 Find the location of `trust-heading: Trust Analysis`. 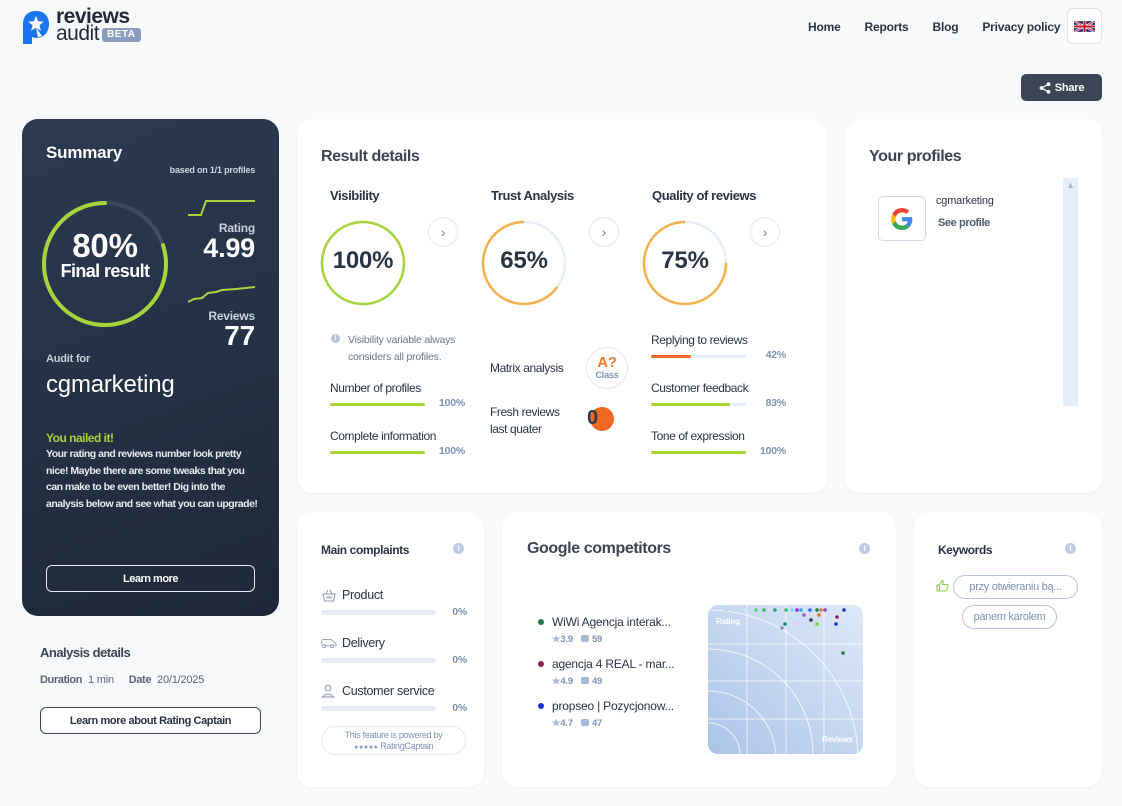

trust-heading: Trust Analysis is located at coordinates (532, 195).